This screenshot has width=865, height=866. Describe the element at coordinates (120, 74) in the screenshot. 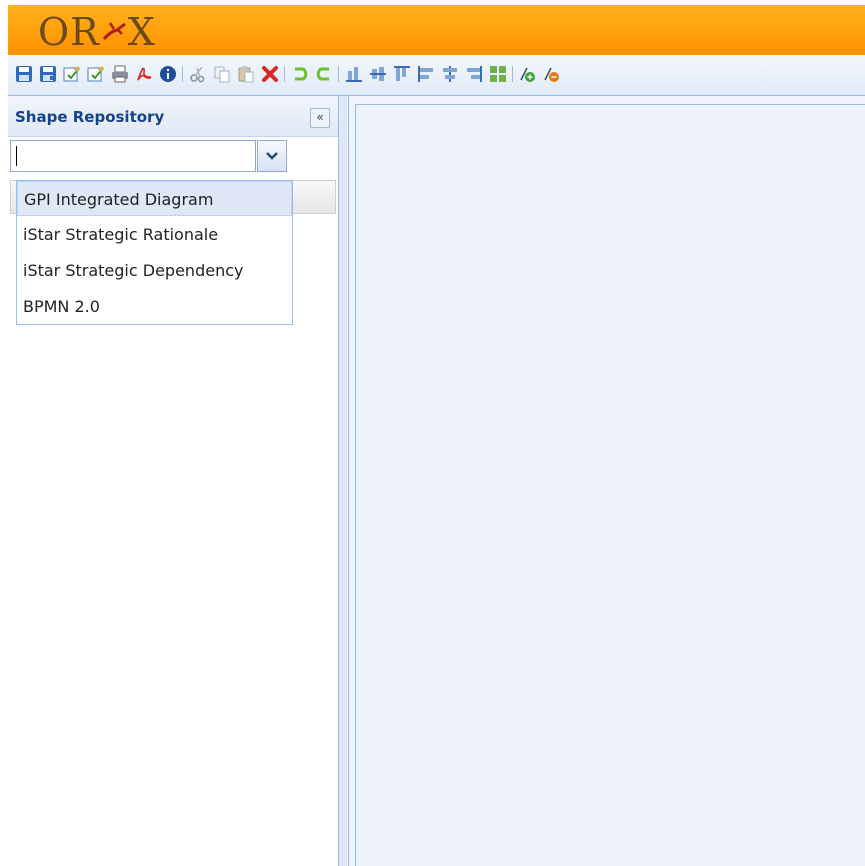

I see `print-icon` at that location.